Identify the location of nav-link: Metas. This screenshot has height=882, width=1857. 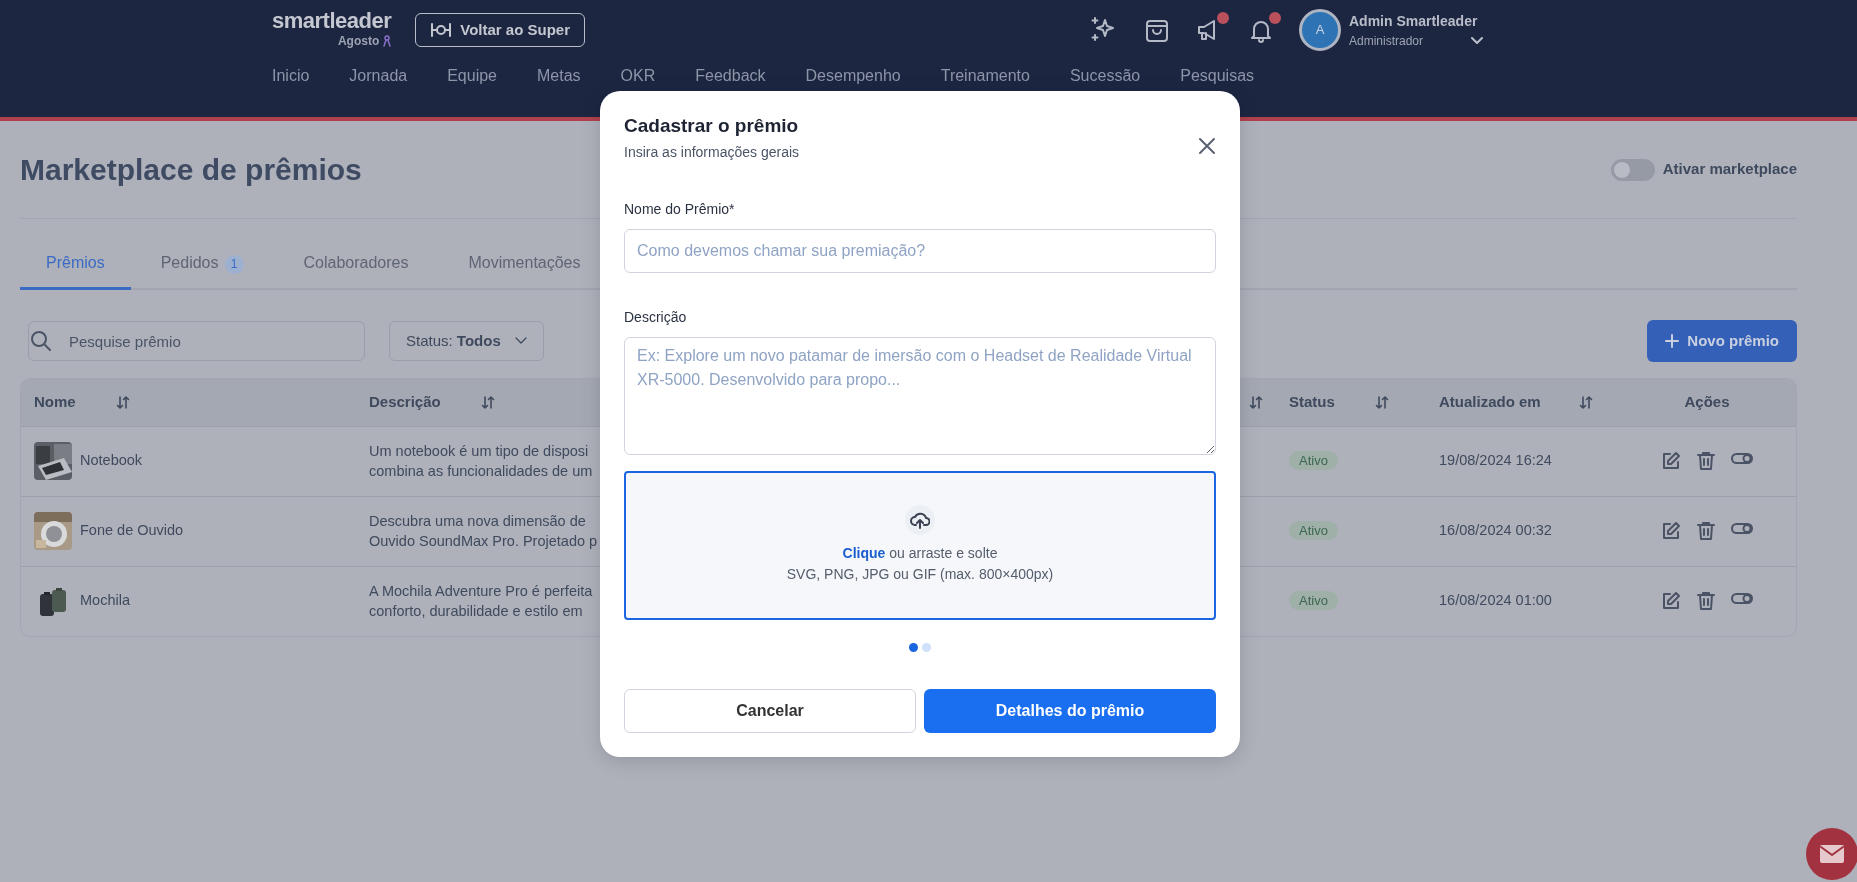
(559, 76).